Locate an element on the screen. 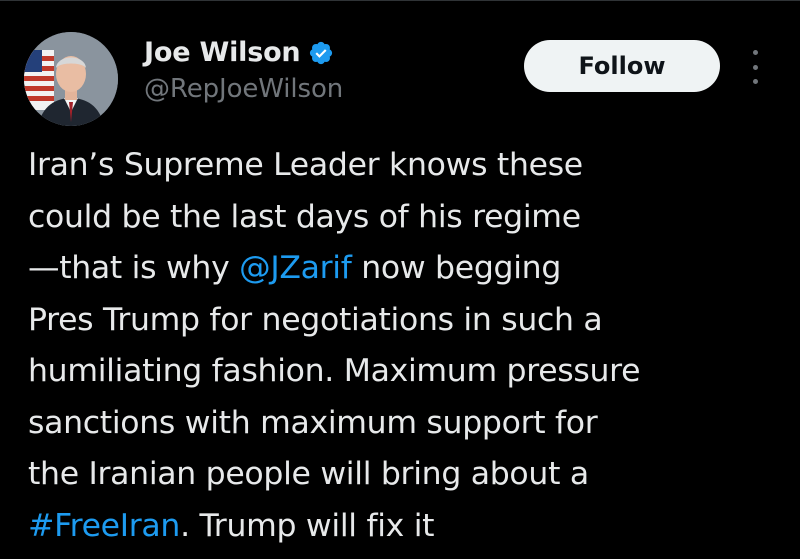  tweet-header: Joe Wilson @RepJoeWilson is located at coordinates (243, 68).